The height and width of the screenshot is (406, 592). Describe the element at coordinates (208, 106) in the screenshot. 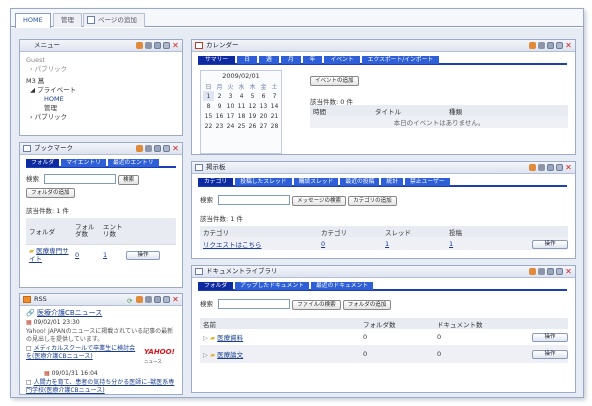

I see `calendar-day: 8` at that location.